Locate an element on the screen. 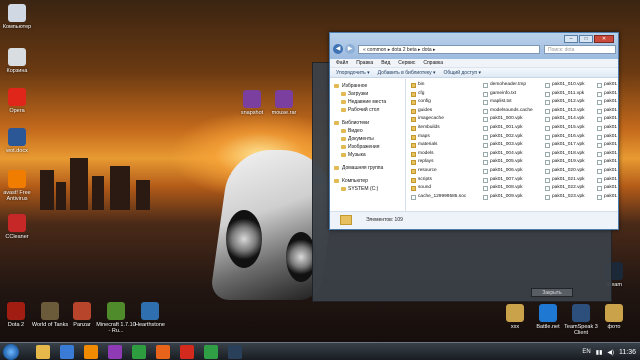 Image resolution: width=640 pixels, height=360 pixels. toolbar-button: Упорядочить ▾ is located at coordinates (353, 72).